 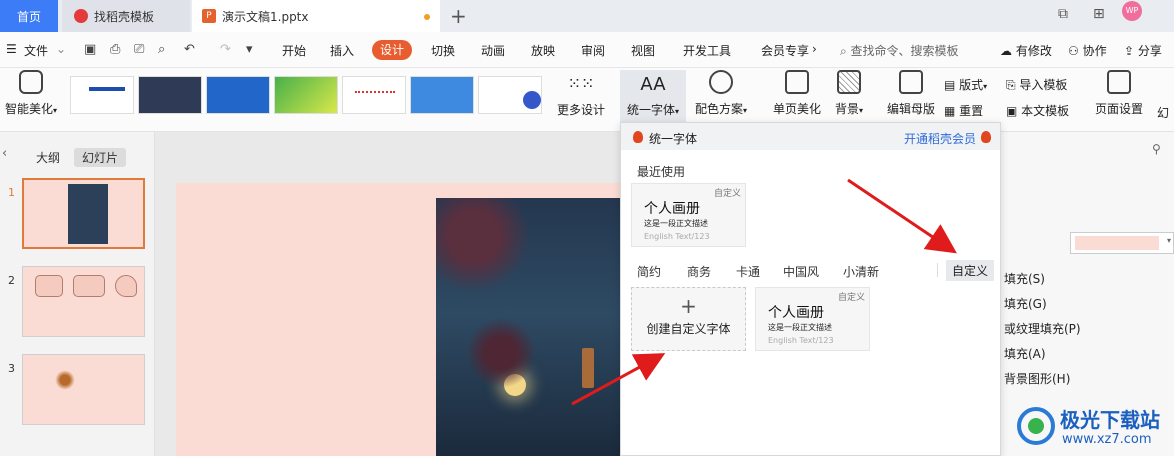 I want to click on hamburger-icon: ☰, so click(x=11, y=49).